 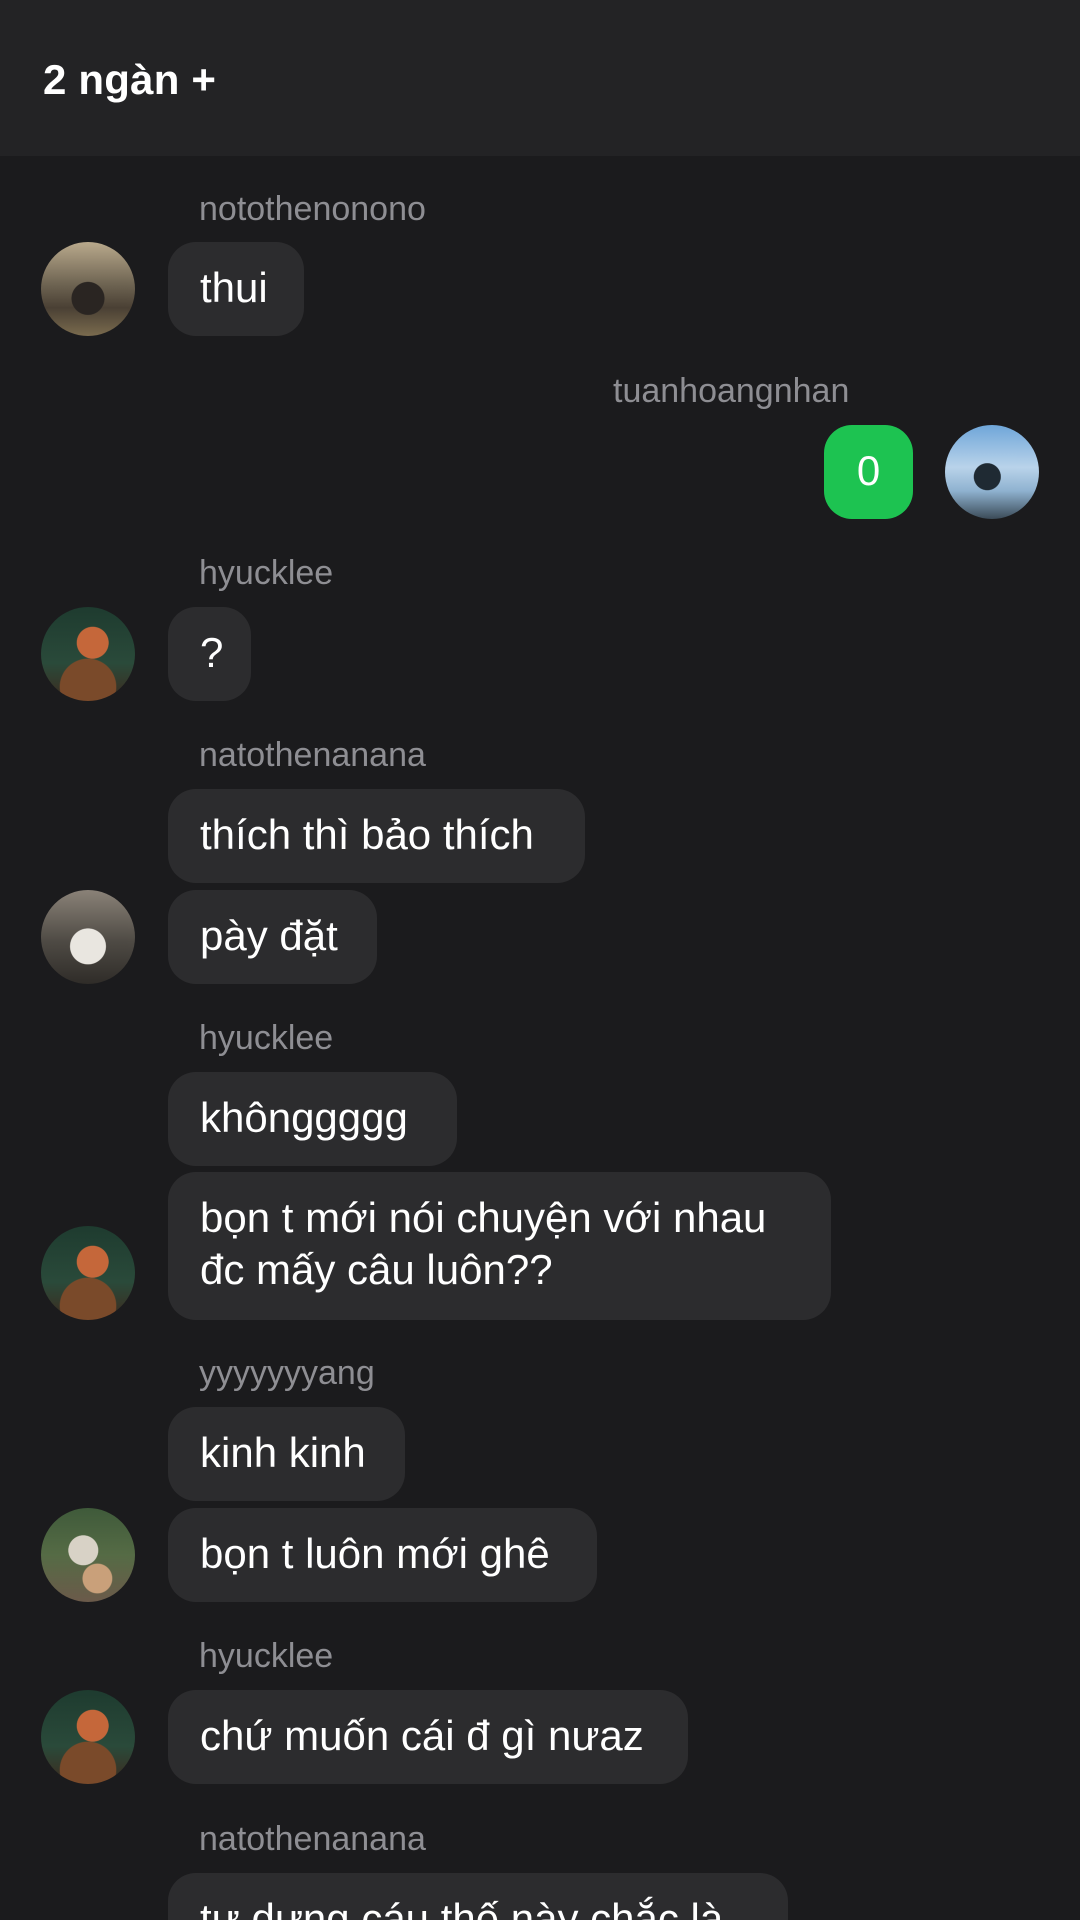 What do you see at coordinates (287, 1373) in the screenshot?
I see `sender-name: yyyyyyyang` at bounding box center [287, 1373].